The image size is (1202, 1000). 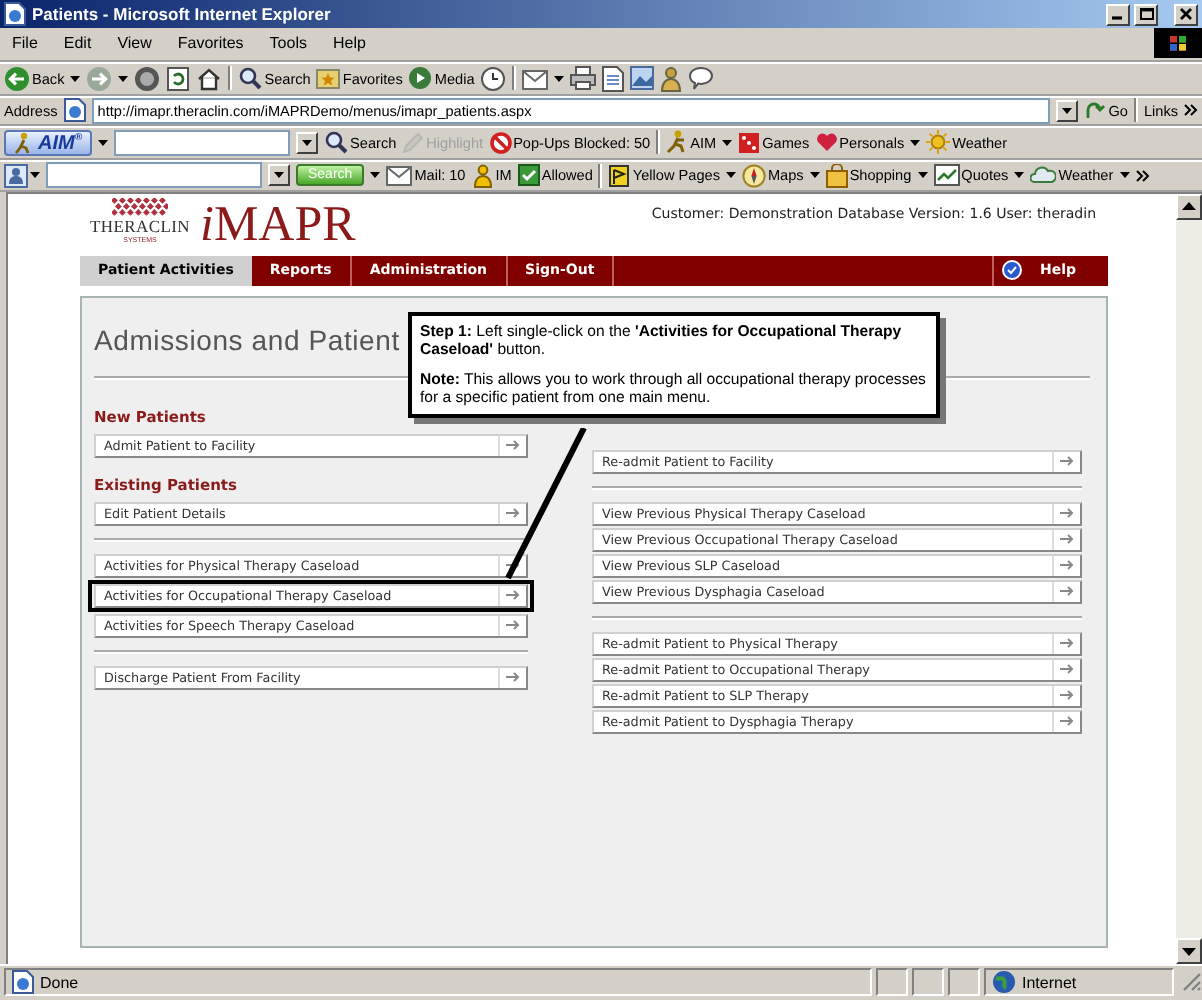 I want to click on resize-grip-icon, so click(x=1190, y=980).